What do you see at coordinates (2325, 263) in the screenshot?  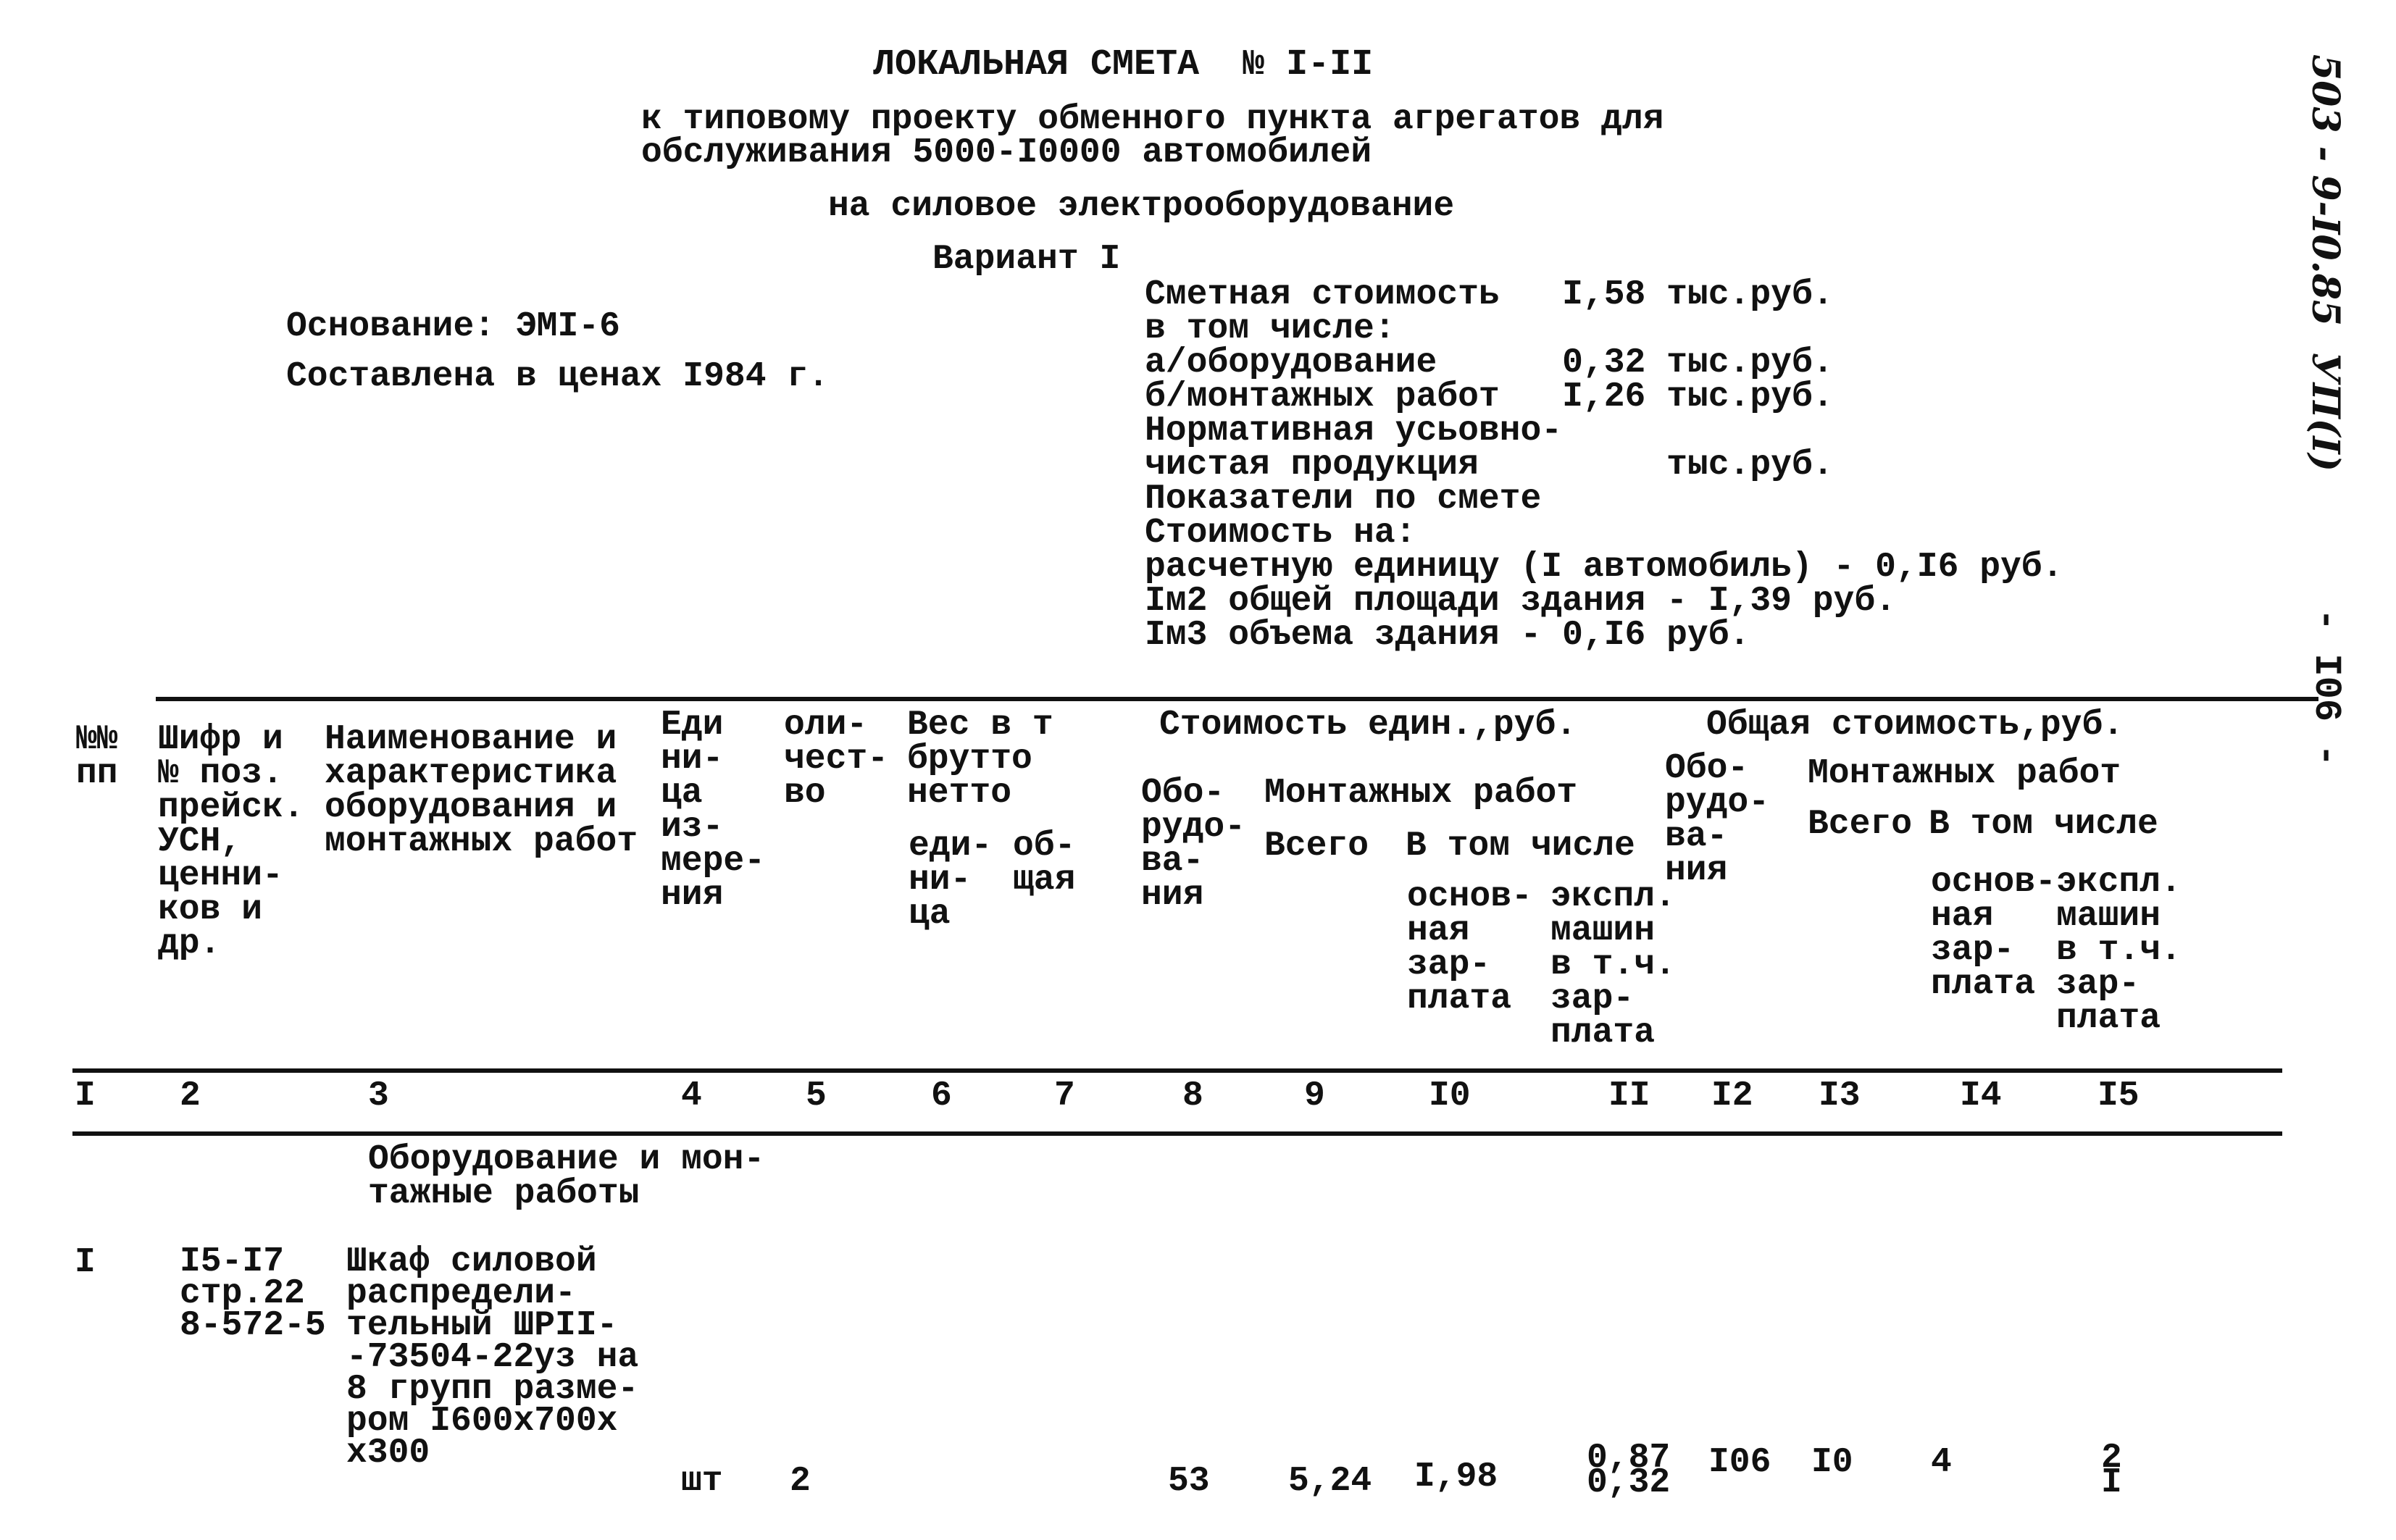 I see `document-code-stamp: 503 - 9-I0.85 УП(I)` at bounding box center [2325, 263].